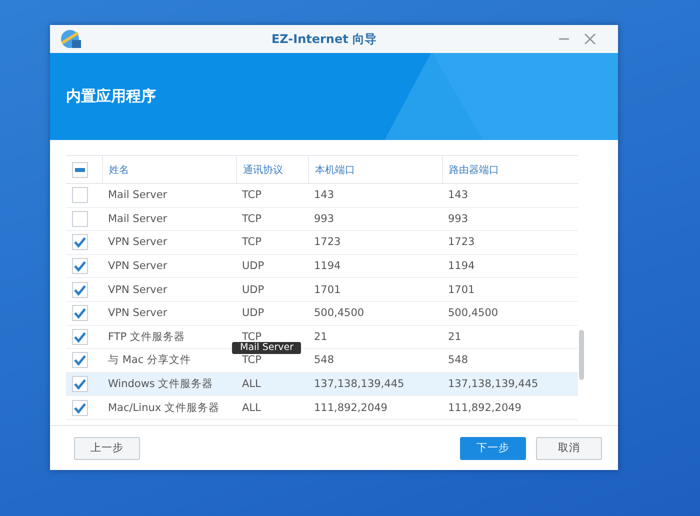  Describe the element at coordinates (272, 169) in the screenshot. I see `column-header: 通讯协议` at that location.